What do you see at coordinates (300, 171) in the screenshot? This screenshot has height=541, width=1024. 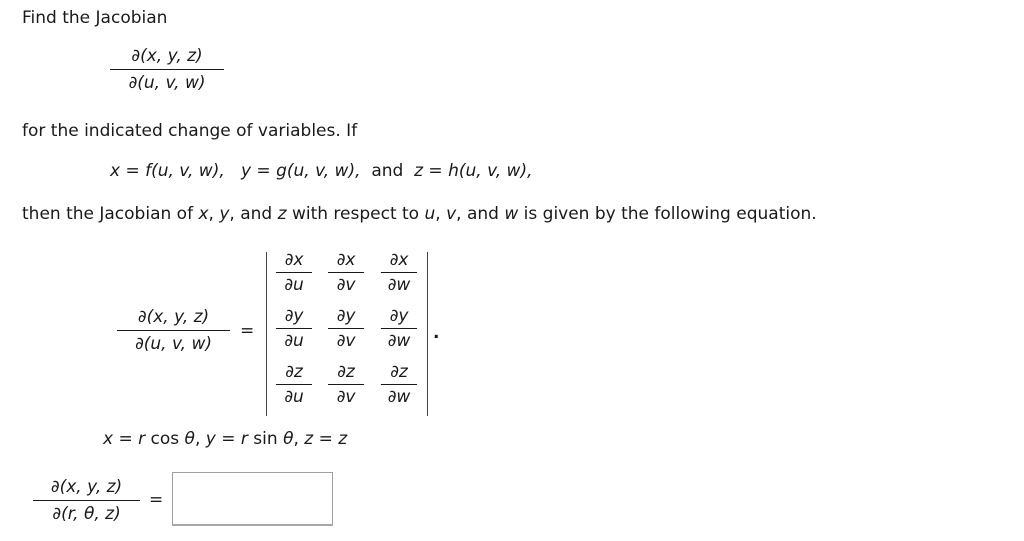 I see `y-definition: y = g(u, v, w),` at bounding box center [300, 171].